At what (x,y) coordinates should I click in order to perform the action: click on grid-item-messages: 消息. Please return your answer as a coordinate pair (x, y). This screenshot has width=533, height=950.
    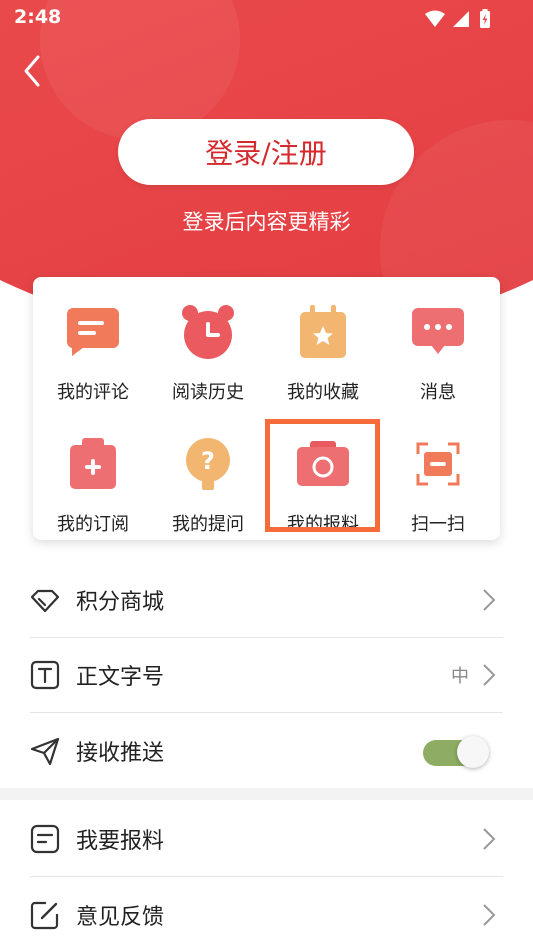
    Looking at the image, I should click on (438, 355).